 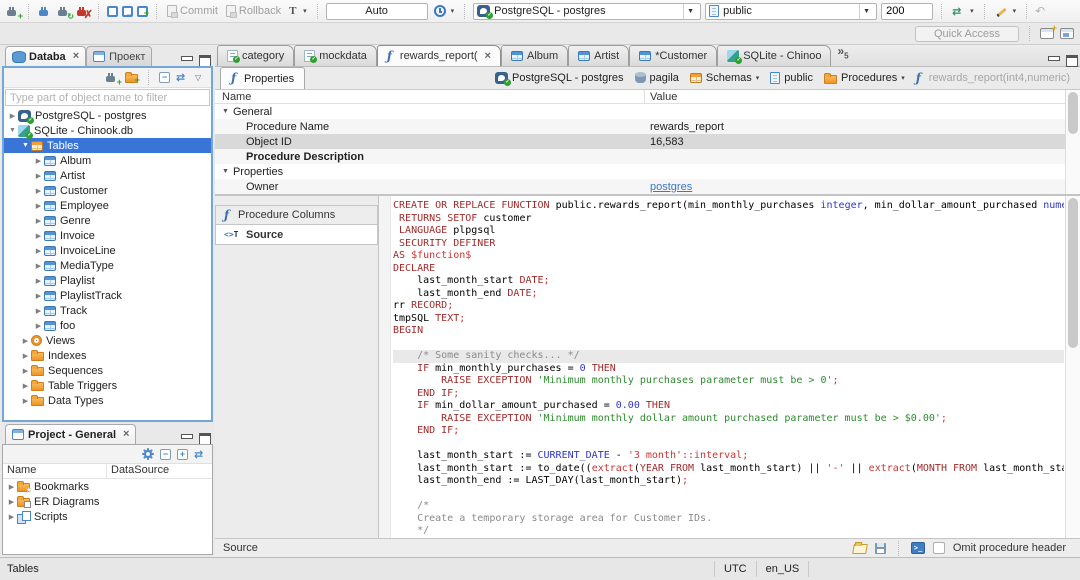 I want to click on project-item-scripts: ▶ Scripts, so click(x=107, y=516).